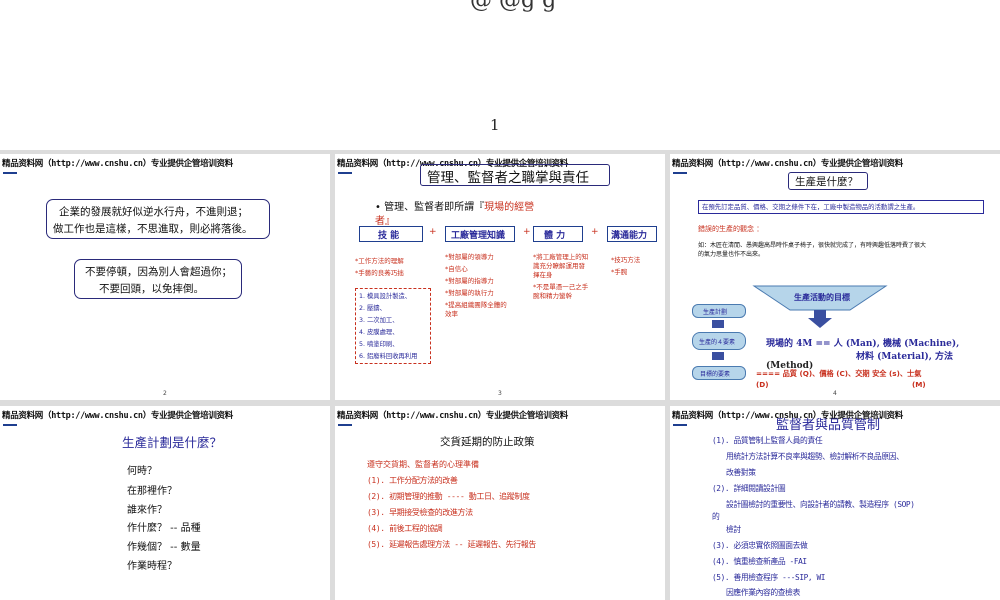 Image resolution: width=1000 pixels, height=600 pixels. What do you see at coordinates (423, 464) in the screenshot?
I see `slide-subtitle: 遵守交貨期、監督者的心理準備` at bounding box center [423, 464].